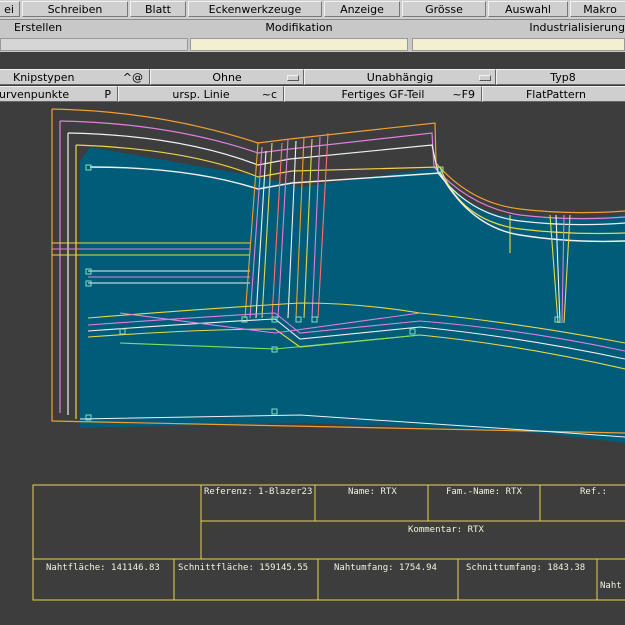 Image resolution: width=625 pixels, height=625 pixels. What do you see at coordinates (563, 77) in the screenshot?
I see `type-label: Typ8` at bounding box center [563, 77].